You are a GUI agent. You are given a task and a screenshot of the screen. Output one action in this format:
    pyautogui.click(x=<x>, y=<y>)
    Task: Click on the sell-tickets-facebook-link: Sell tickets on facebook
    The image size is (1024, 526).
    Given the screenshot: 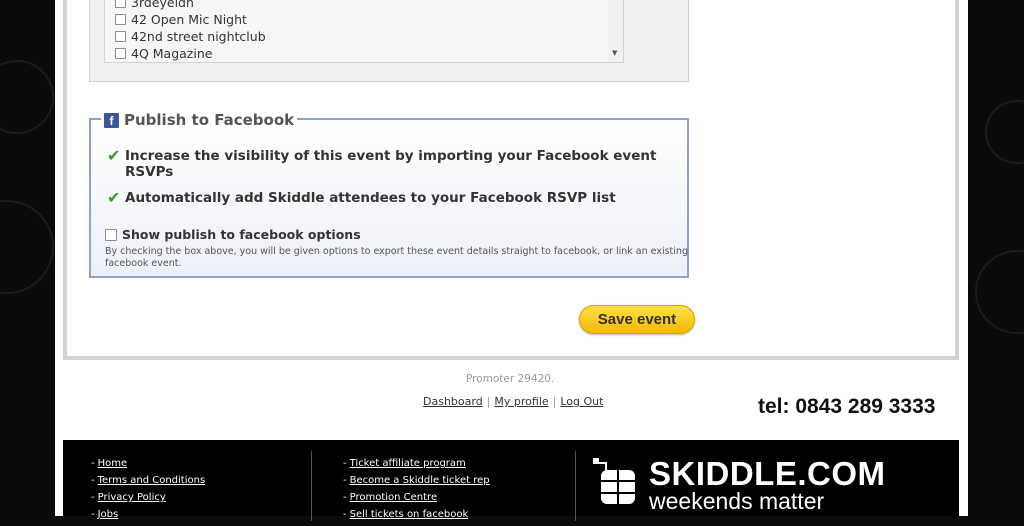 What is the action you would take?
    pyautogui.click(x=409, y=514)
    